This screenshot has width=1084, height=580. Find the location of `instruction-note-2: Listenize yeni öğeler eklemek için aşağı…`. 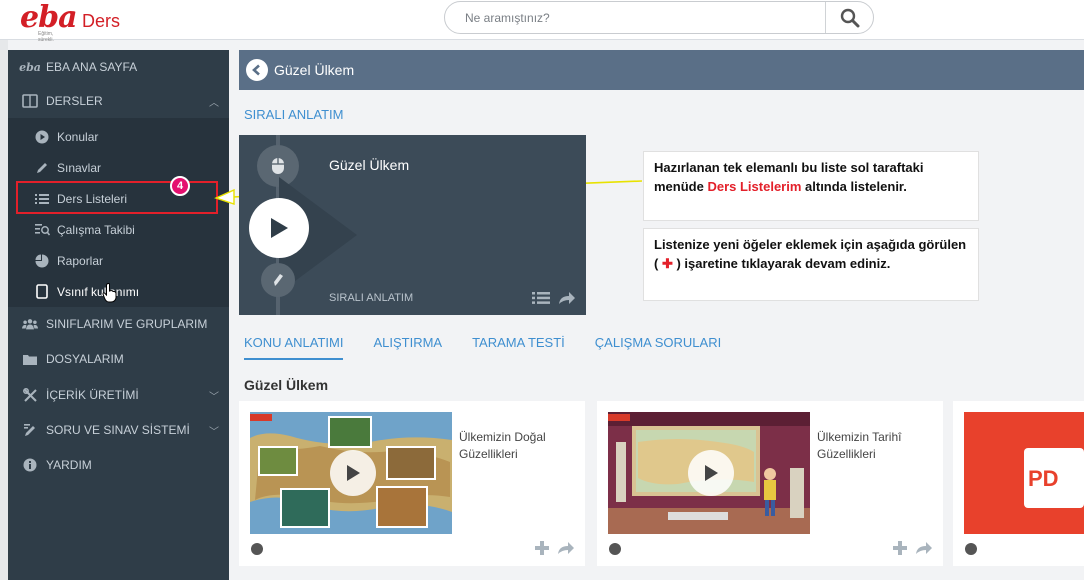

instruction-note-2: Listenize yeni öğeler eklemek için aşağı… is located at coordinates (811, 264).